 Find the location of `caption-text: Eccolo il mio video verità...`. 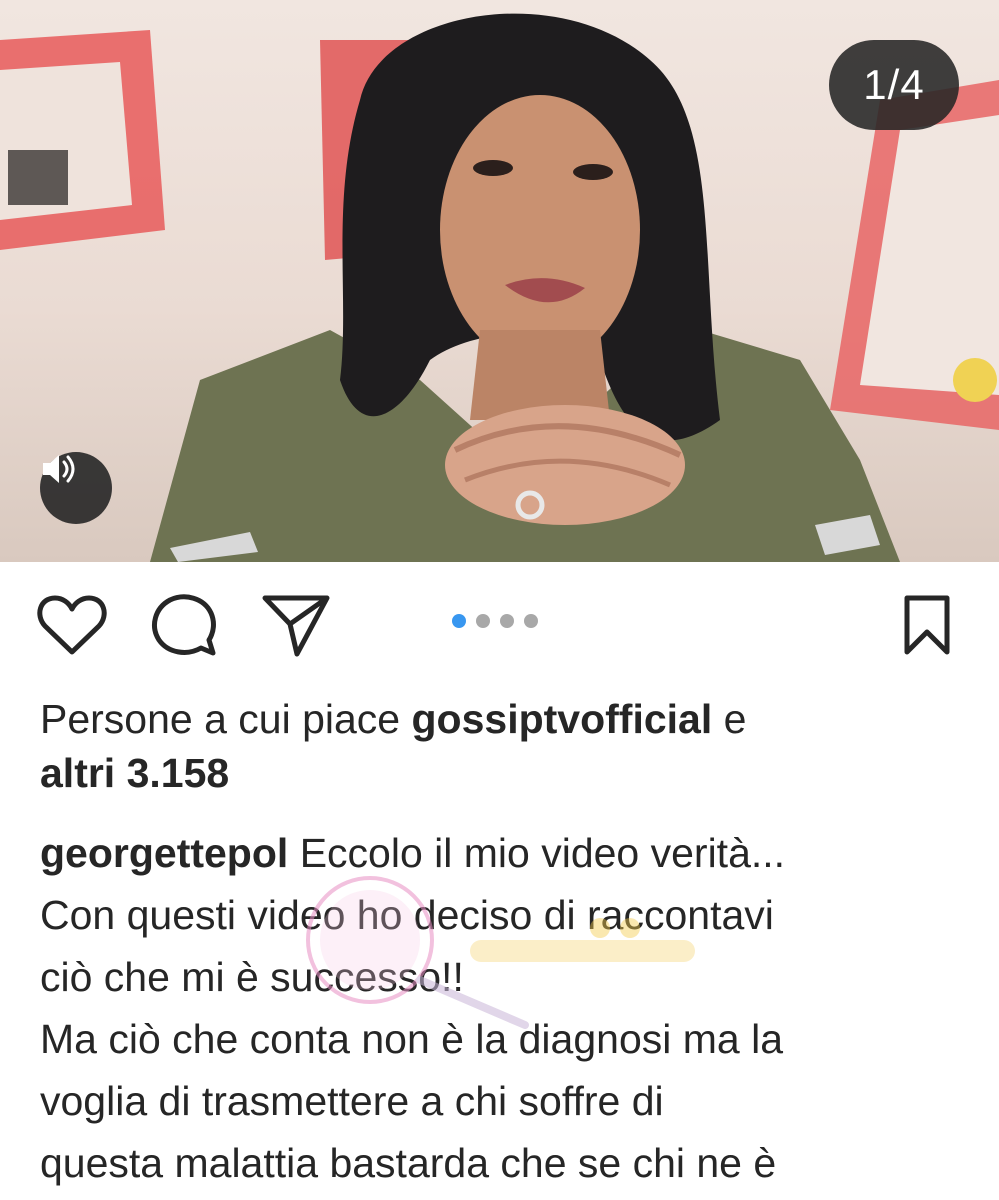

caption-text: Eccolo il mio video verità... is located at coordinates (537, 853).